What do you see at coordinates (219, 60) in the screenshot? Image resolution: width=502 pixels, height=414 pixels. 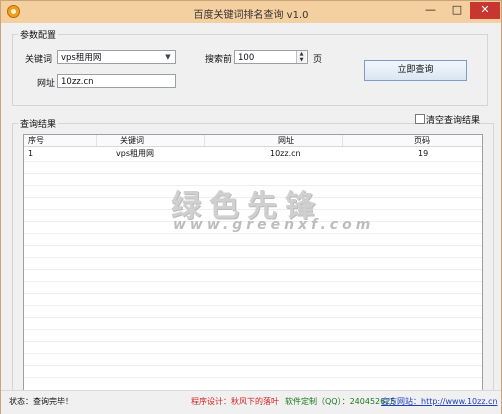 I see `search-range-label: 搜索前` at bounding box center [219, 60].